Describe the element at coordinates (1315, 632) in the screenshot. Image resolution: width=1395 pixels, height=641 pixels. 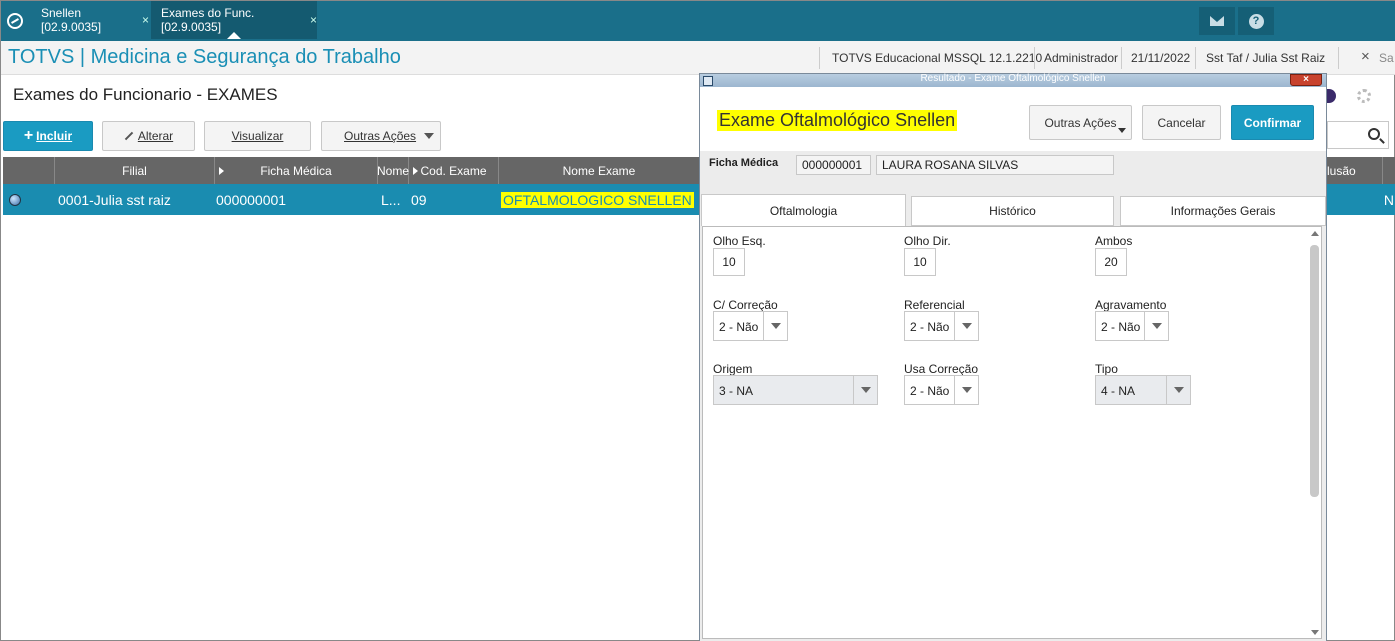
I see `scroll-down-icon` at that location.